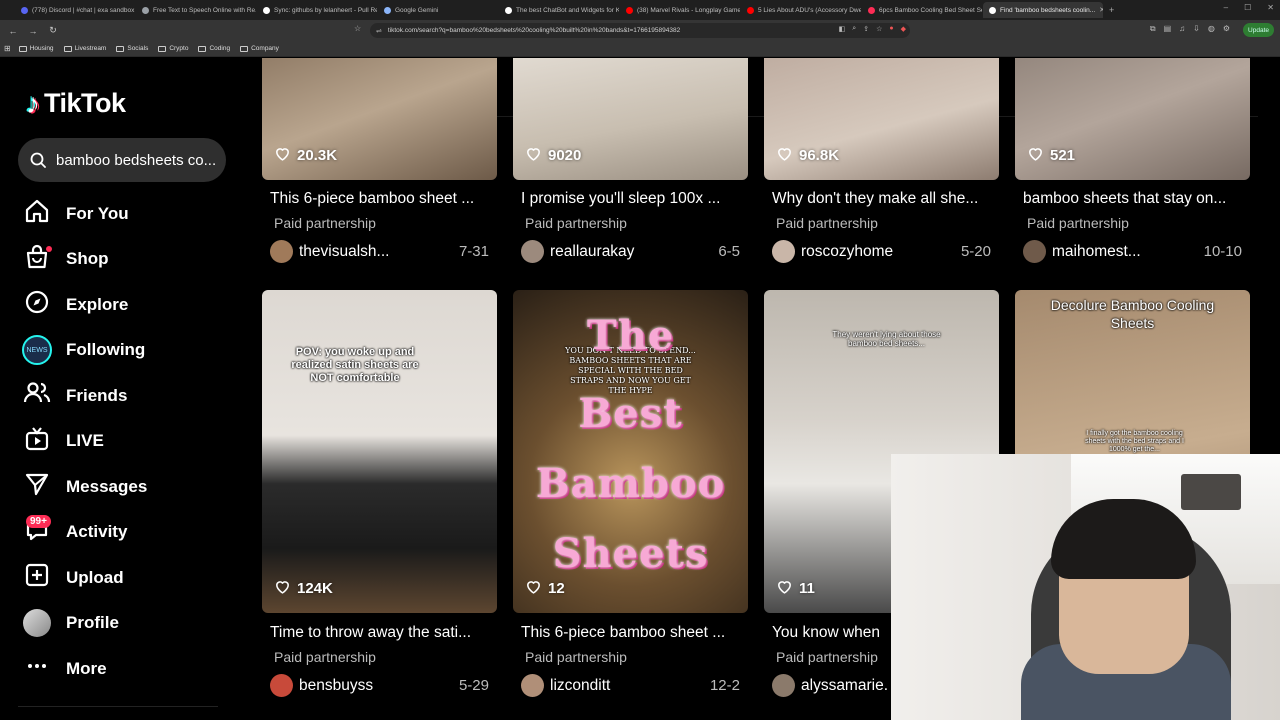 This screenshot has width=1280, height=720. What do you see at coordinates (532, 251) in the screenshot?
I see `author-avatar` at bounding box center [532, 251].